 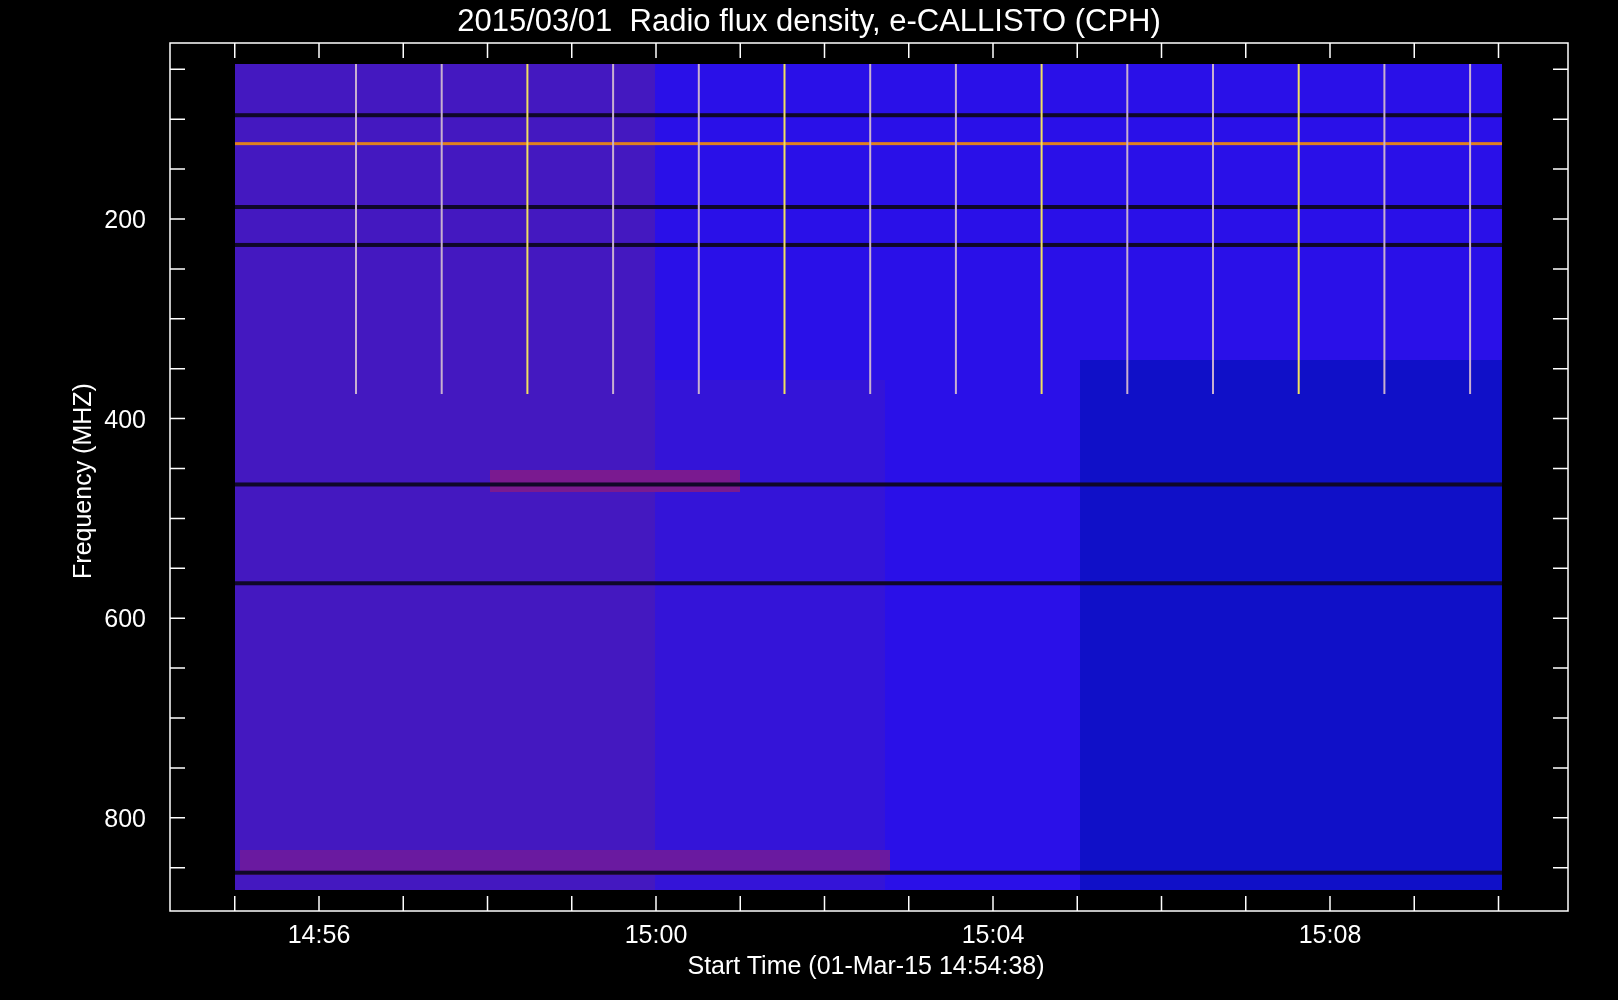 What do you see at coordinates (125, 418) in the screenshot?
I see `y-tick-label: 400` at bounding box center [125, 418].